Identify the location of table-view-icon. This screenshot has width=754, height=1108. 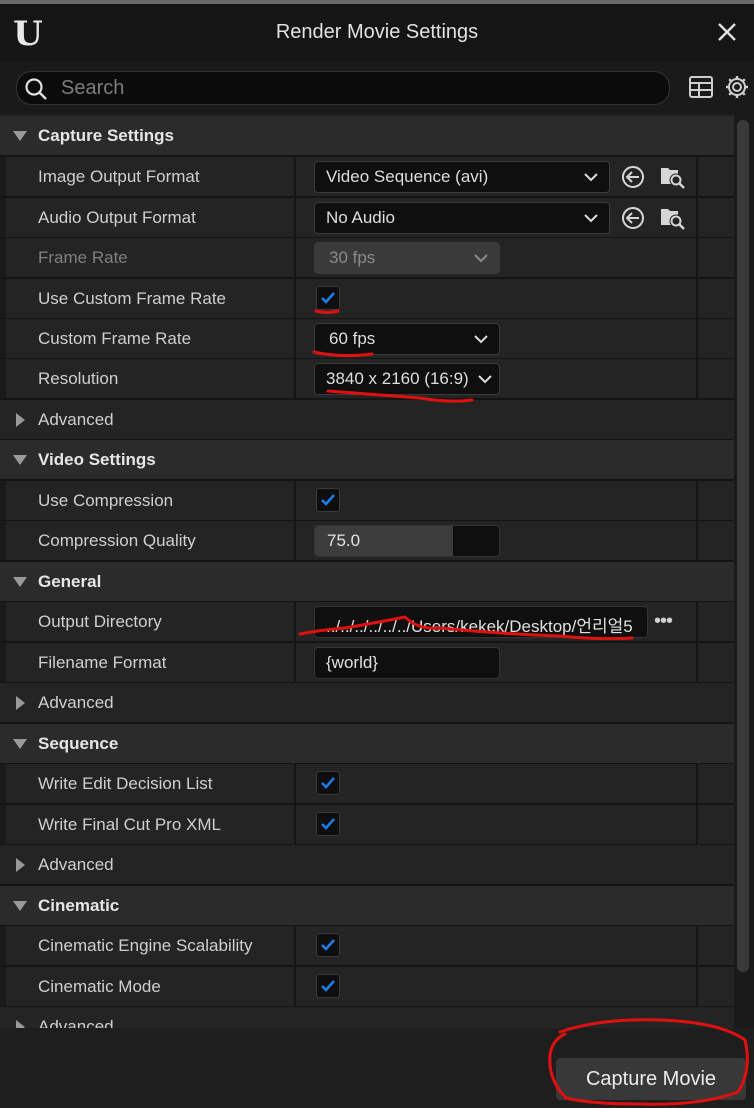
(701, 87).